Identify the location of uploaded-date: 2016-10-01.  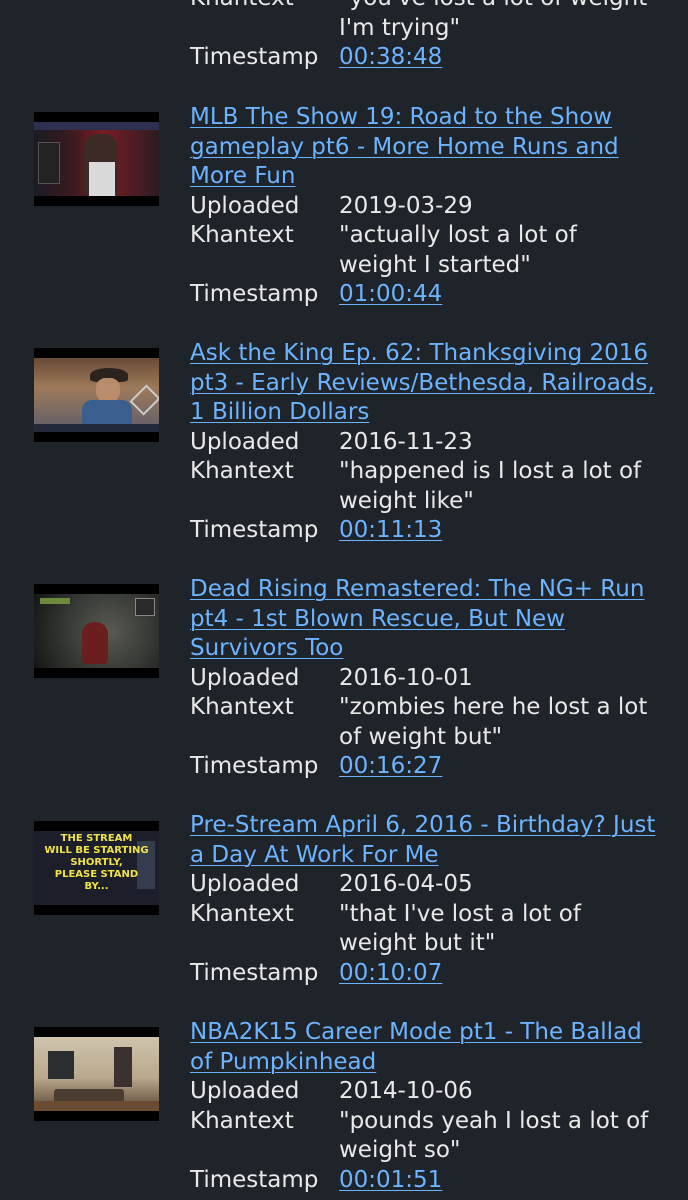
(406, 677).